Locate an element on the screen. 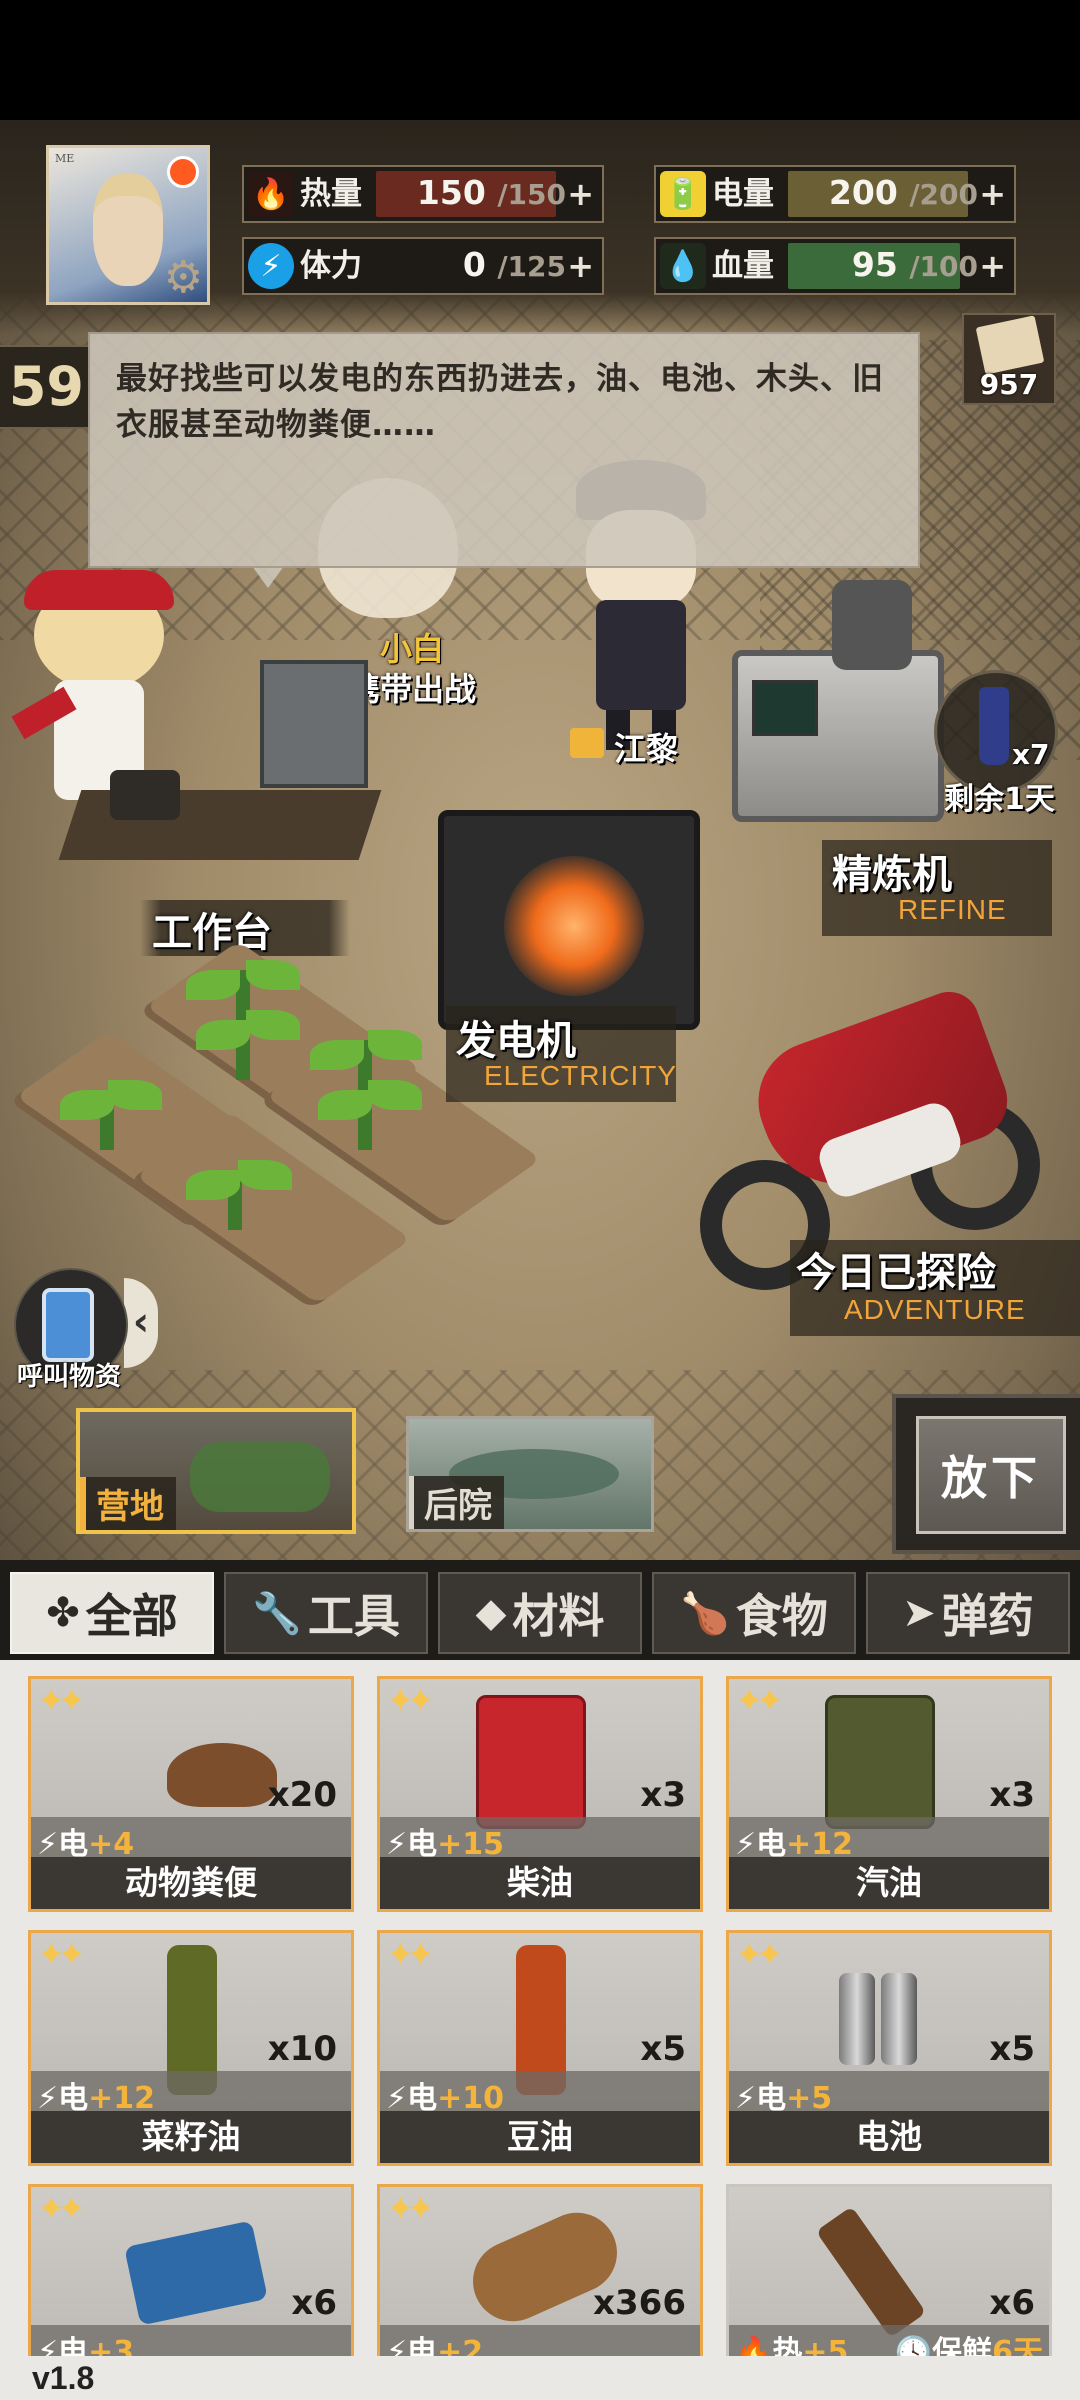 The height and width of the screenshot is (2400, 1080). item-effect: 🔥热+5 is located at coordinates (792, 2345).